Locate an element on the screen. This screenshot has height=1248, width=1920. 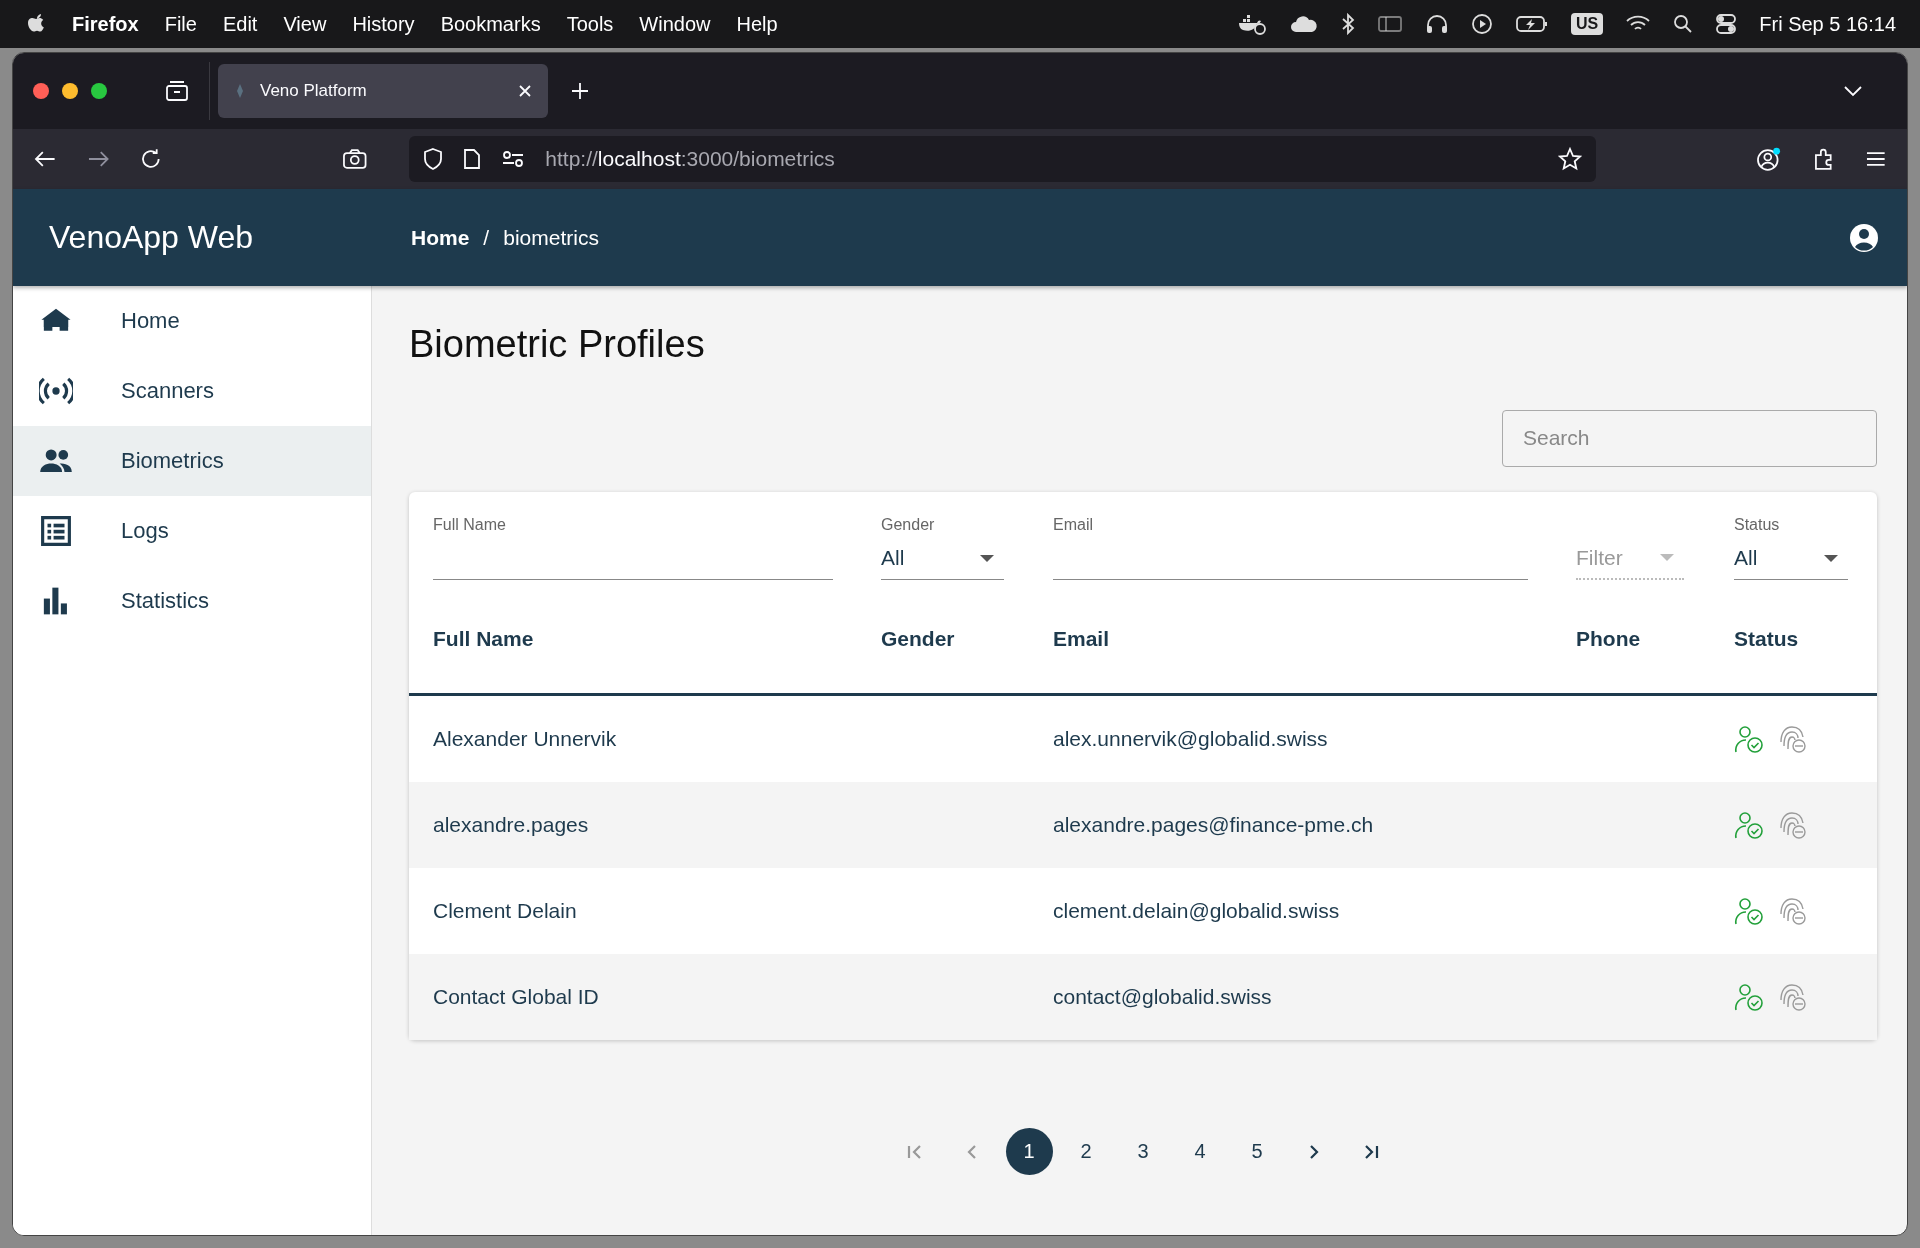
column-header: Email is located at coordinates (1082, 639).